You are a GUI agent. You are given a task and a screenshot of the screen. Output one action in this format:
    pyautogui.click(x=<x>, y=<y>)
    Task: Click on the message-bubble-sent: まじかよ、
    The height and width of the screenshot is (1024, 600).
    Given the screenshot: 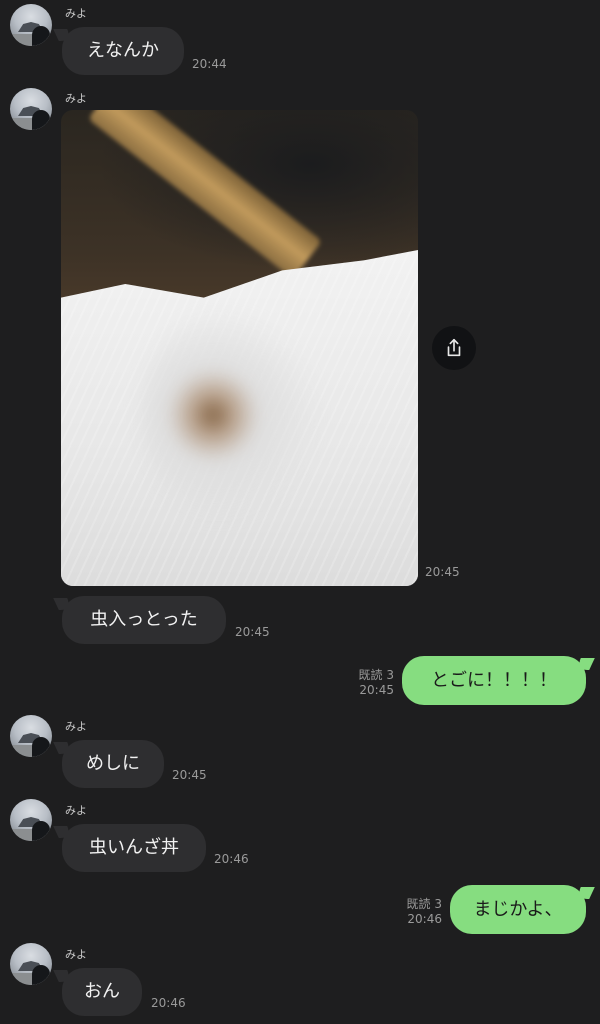 What is the action you would take?
    pyautogui.click(x=518, y=909)
    